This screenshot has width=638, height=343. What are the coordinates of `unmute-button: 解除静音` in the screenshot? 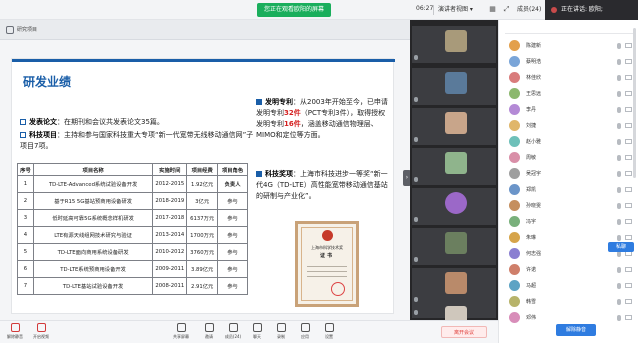 It's located at (15, 331).